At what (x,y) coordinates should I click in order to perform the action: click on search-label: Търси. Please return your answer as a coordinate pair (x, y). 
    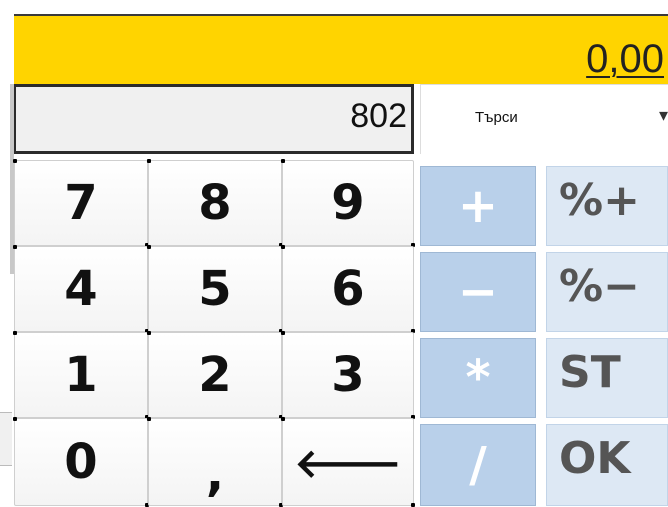
    Looking at the image, I should click on (496, 117).